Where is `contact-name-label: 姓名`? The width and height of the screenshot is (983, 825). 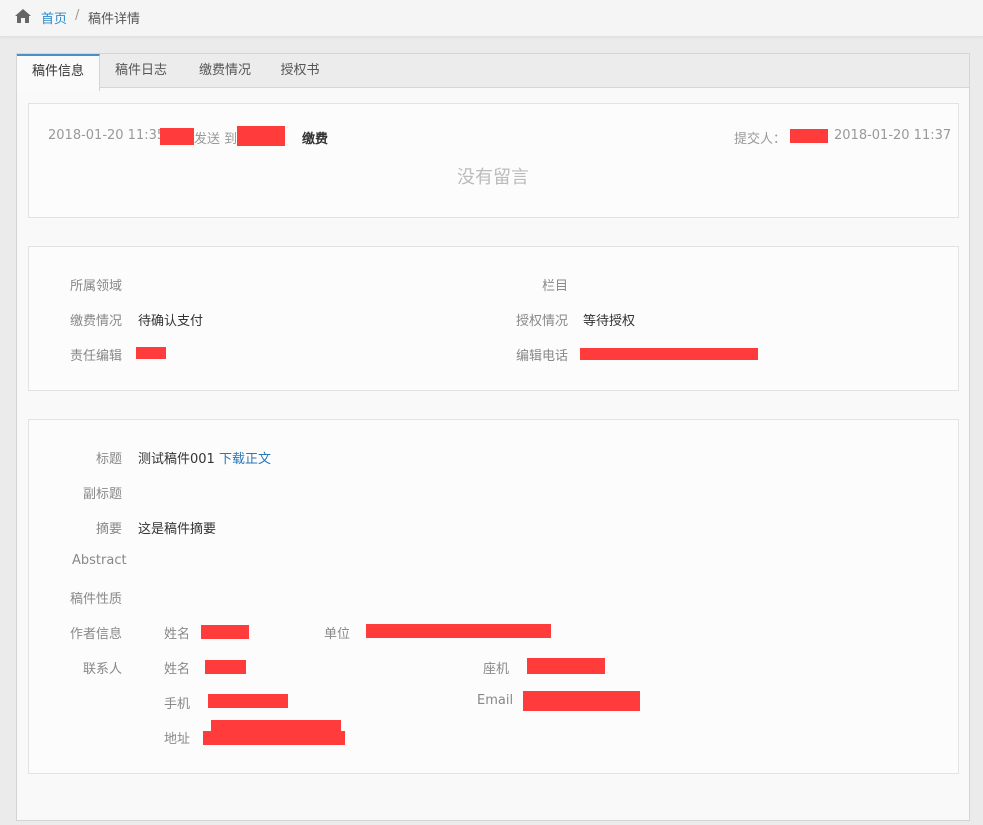 contact-name-label: 姓名 is located at coordinates (177, 669).